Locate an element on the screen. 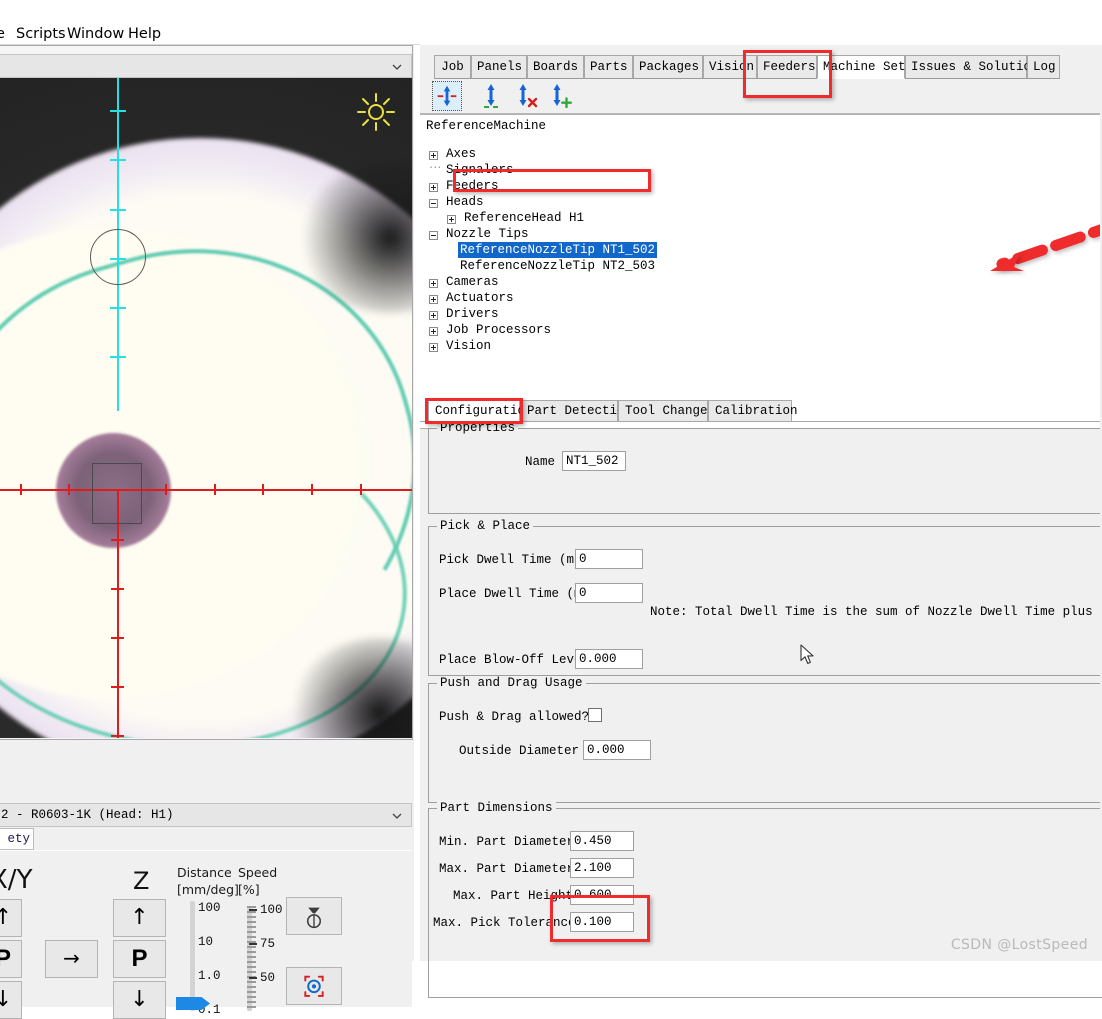  jog-xy-down-button: ↓ is located at coordinates (11, 1000).